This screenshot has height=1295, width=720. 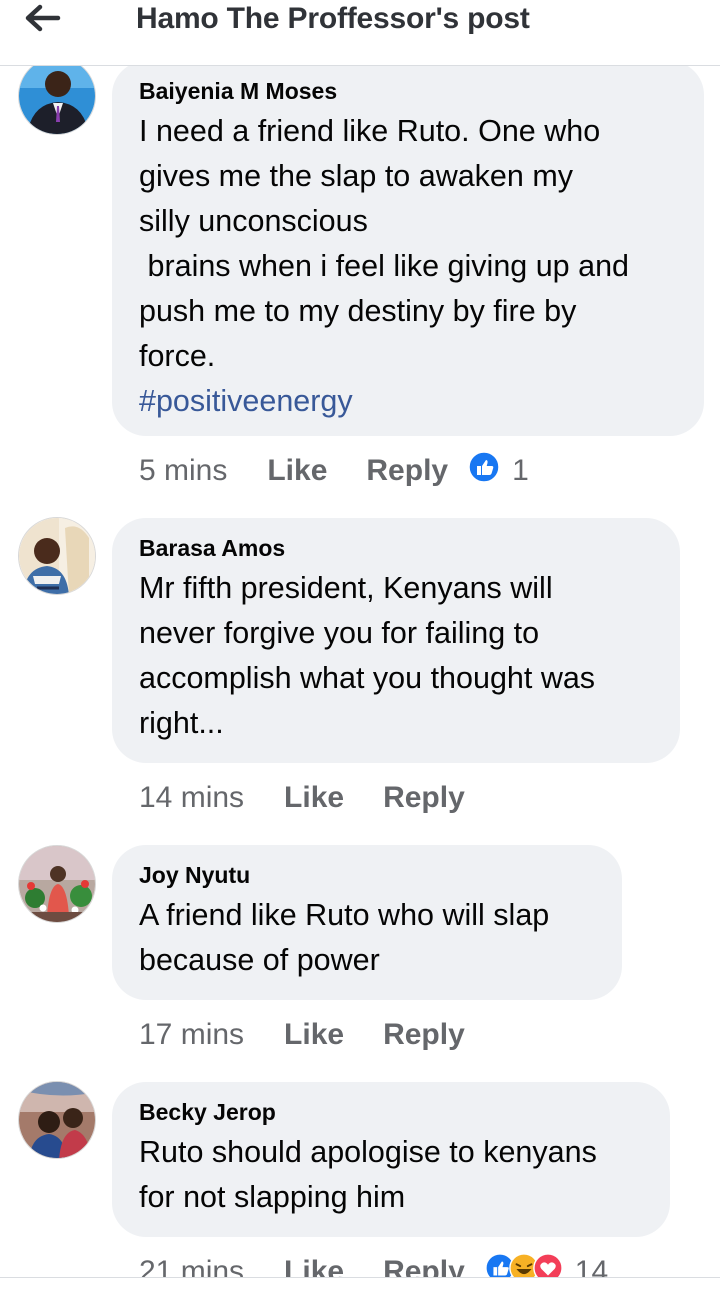 What do you see at coordinates (408, 91) in the screenshot?
I see `comment-author: Baiyenia M Moses` at bounding box center [408, 91].